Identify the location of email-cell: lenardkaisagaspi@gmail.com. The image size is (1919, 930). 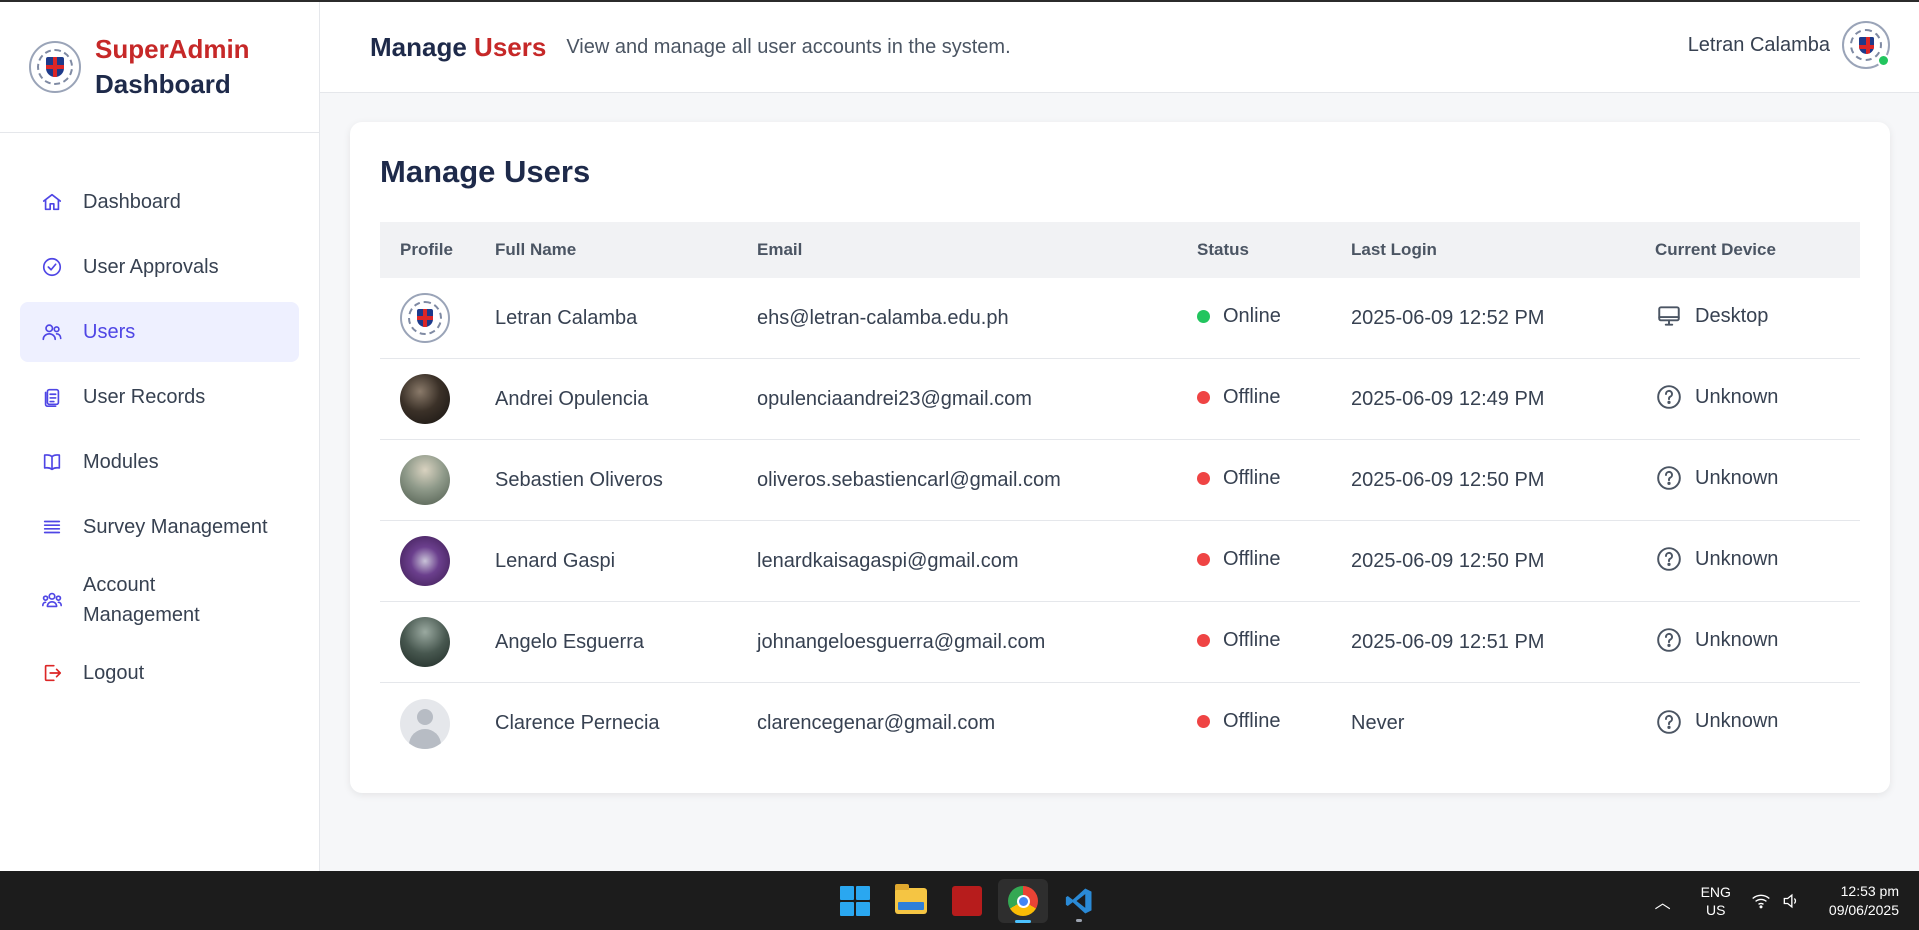
(888, 560).